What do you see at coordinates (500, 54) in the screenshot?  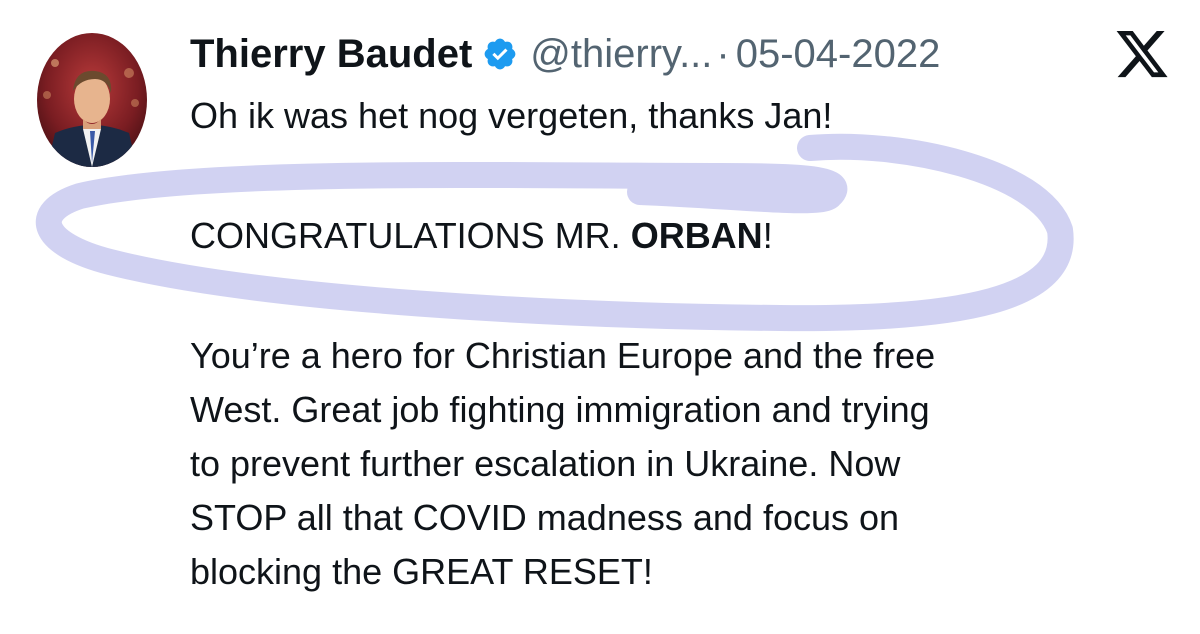 I see `verified-badge-icon` at bounding box center [500, 54].